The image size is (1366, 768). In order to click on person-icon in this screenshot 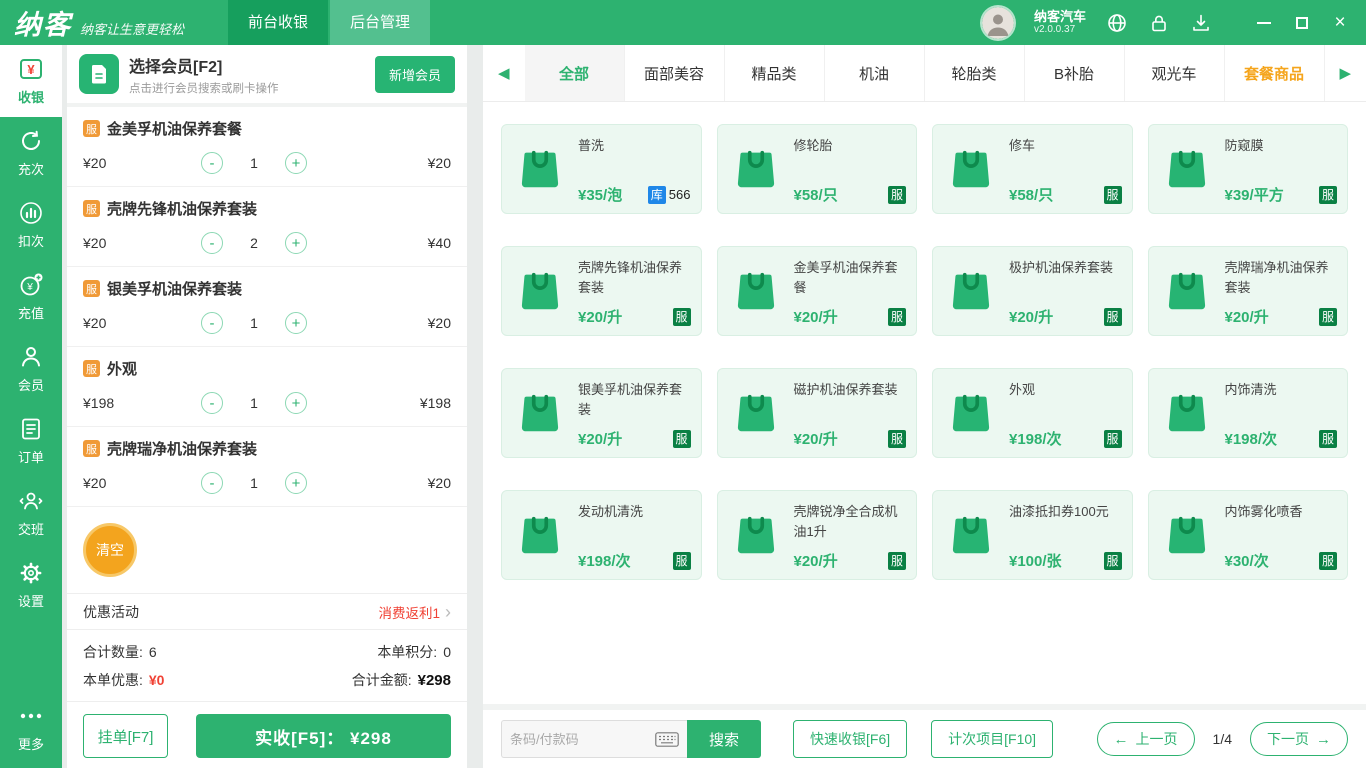, I will do `click(31, 357)`.